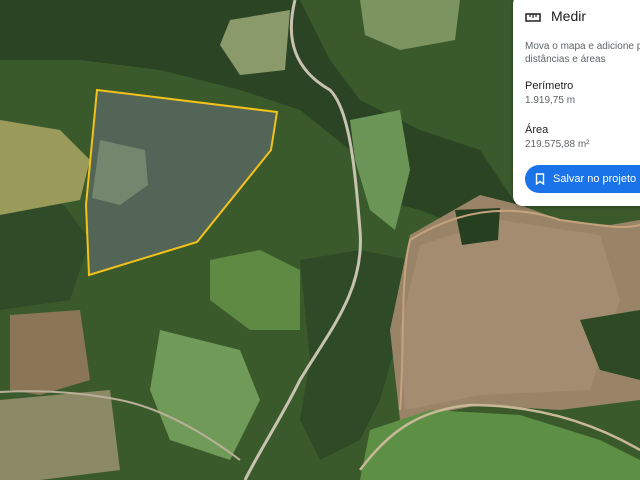 Image resolution: width=640 pixels, height=480 pixels. What do you see at coordinates (582, 46) in the screenshot?
I see `panel-description-line-1: Mova o mapa e adicione p` at bounding box center [582, 46].